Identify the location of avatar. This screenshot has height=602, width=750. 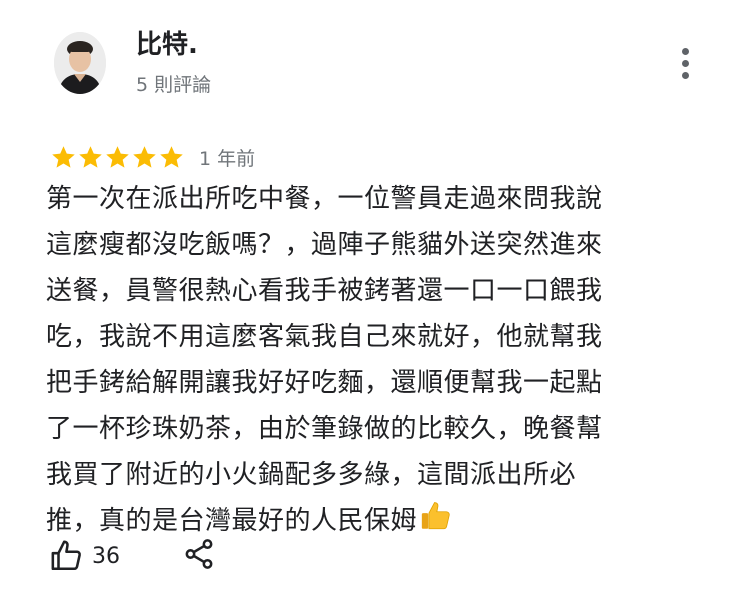
(80, 63).